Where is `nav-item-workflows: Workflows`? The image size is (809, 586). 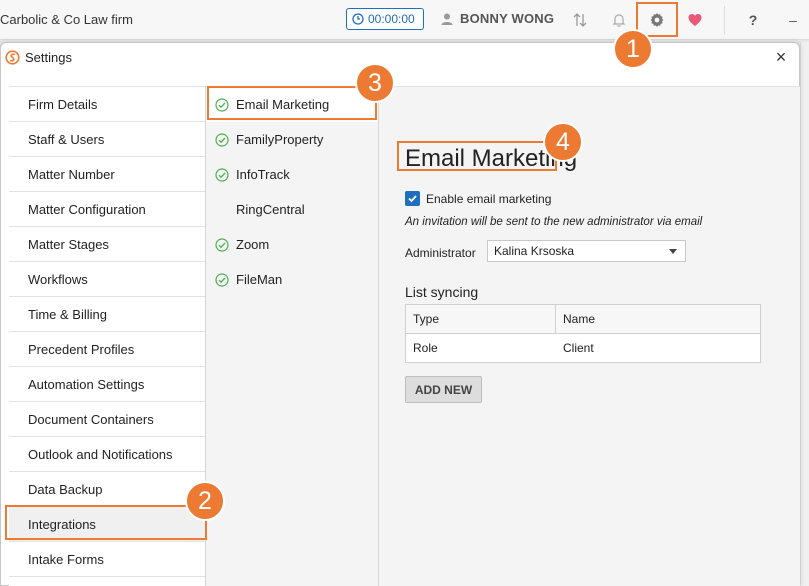
nav-item-workflows: Workflows is located at coordinates (107, 279).